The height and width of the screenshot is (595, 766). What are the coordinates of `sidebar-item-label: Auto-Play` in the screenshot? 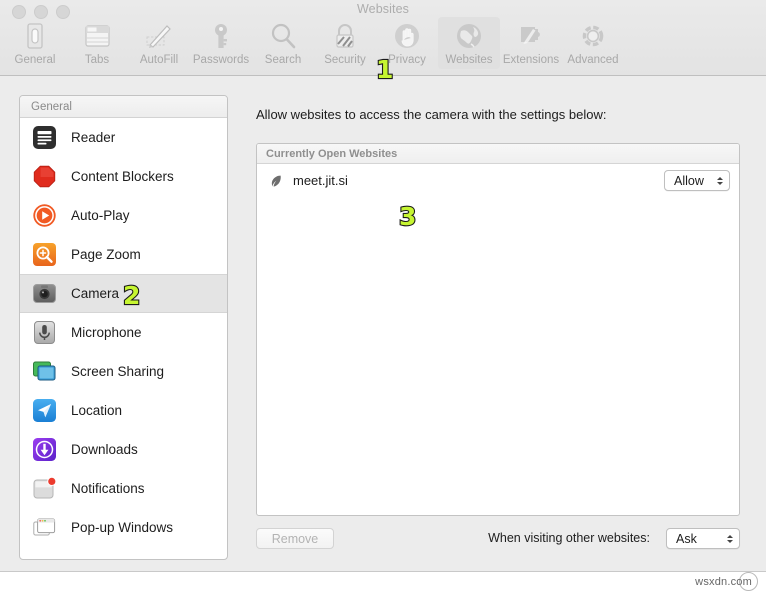 It's located at (100, 215).